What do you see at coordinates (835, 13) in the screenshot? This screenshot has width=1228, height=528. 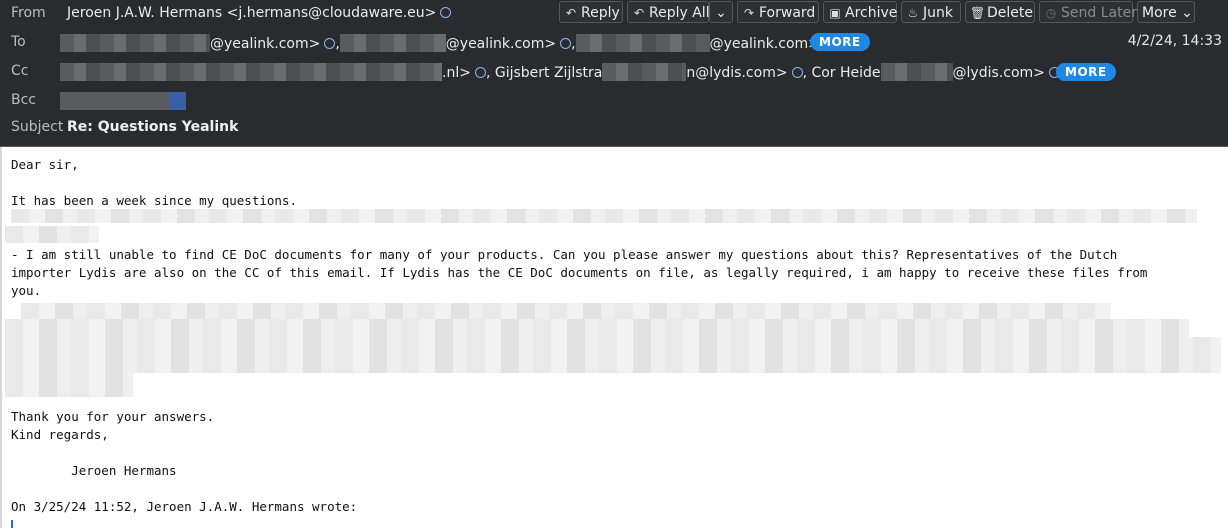 I see `archive-icon: ▣` at bounding box center [835, 13].